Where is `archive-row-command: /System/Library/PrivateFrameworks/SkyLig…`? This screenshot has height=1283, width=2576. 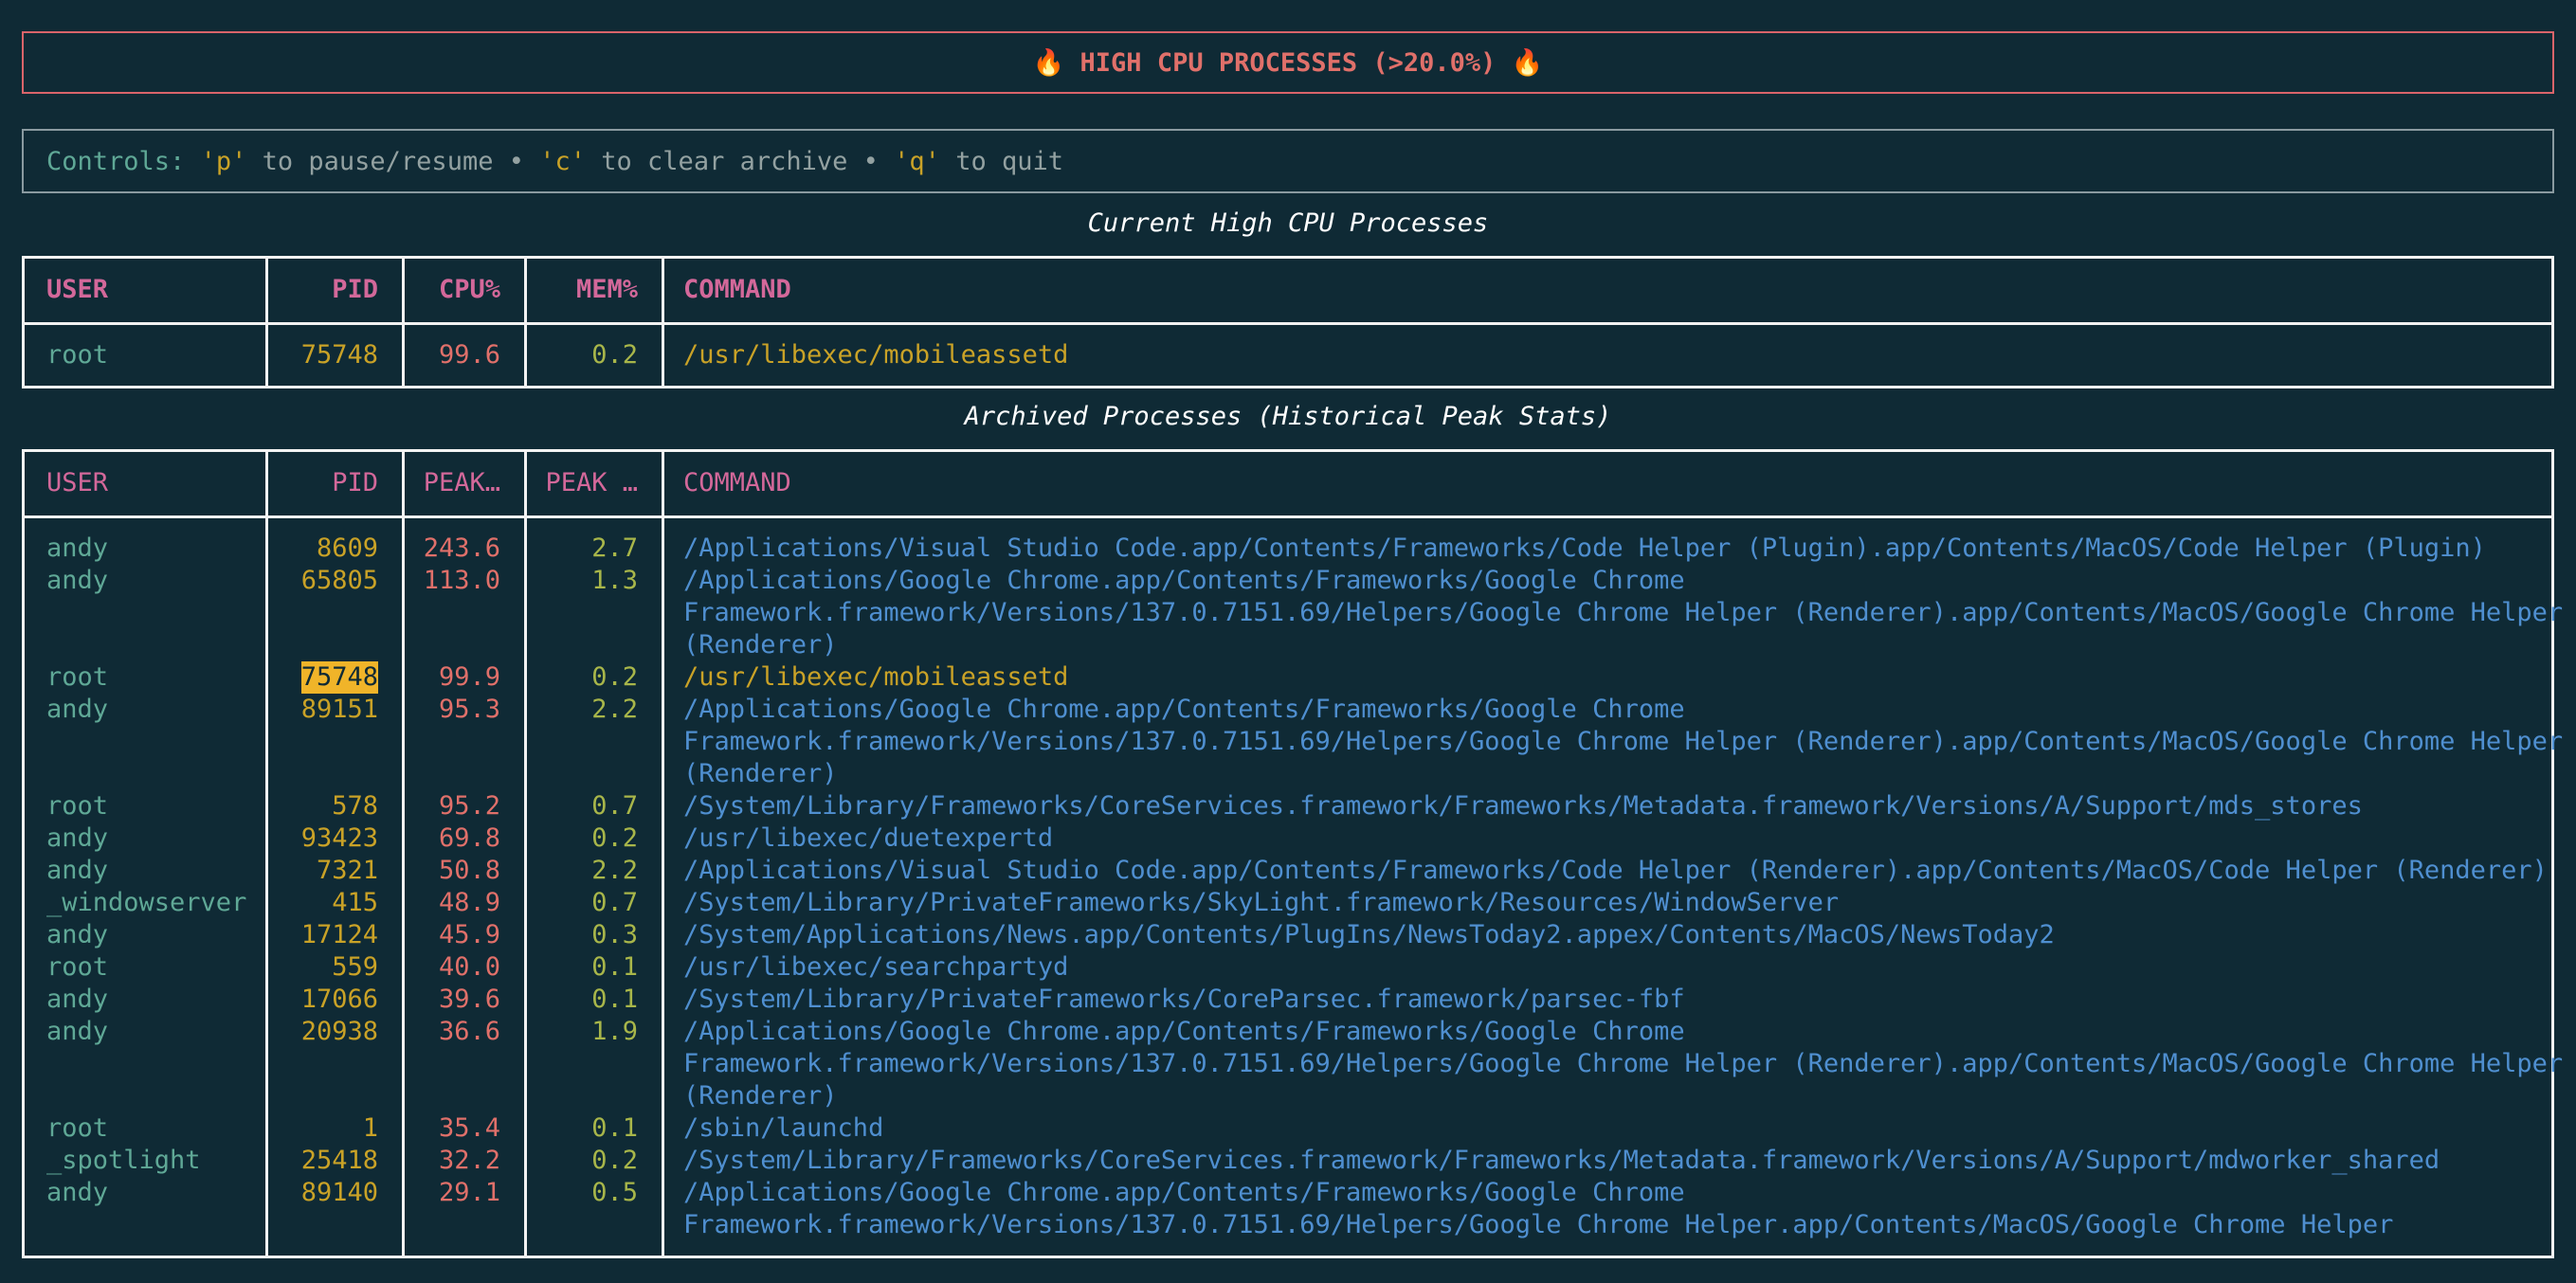 archive-row-command: /System/Library/PrivateFrameworks/SkyLig… is located at coordinates (1261, 902).